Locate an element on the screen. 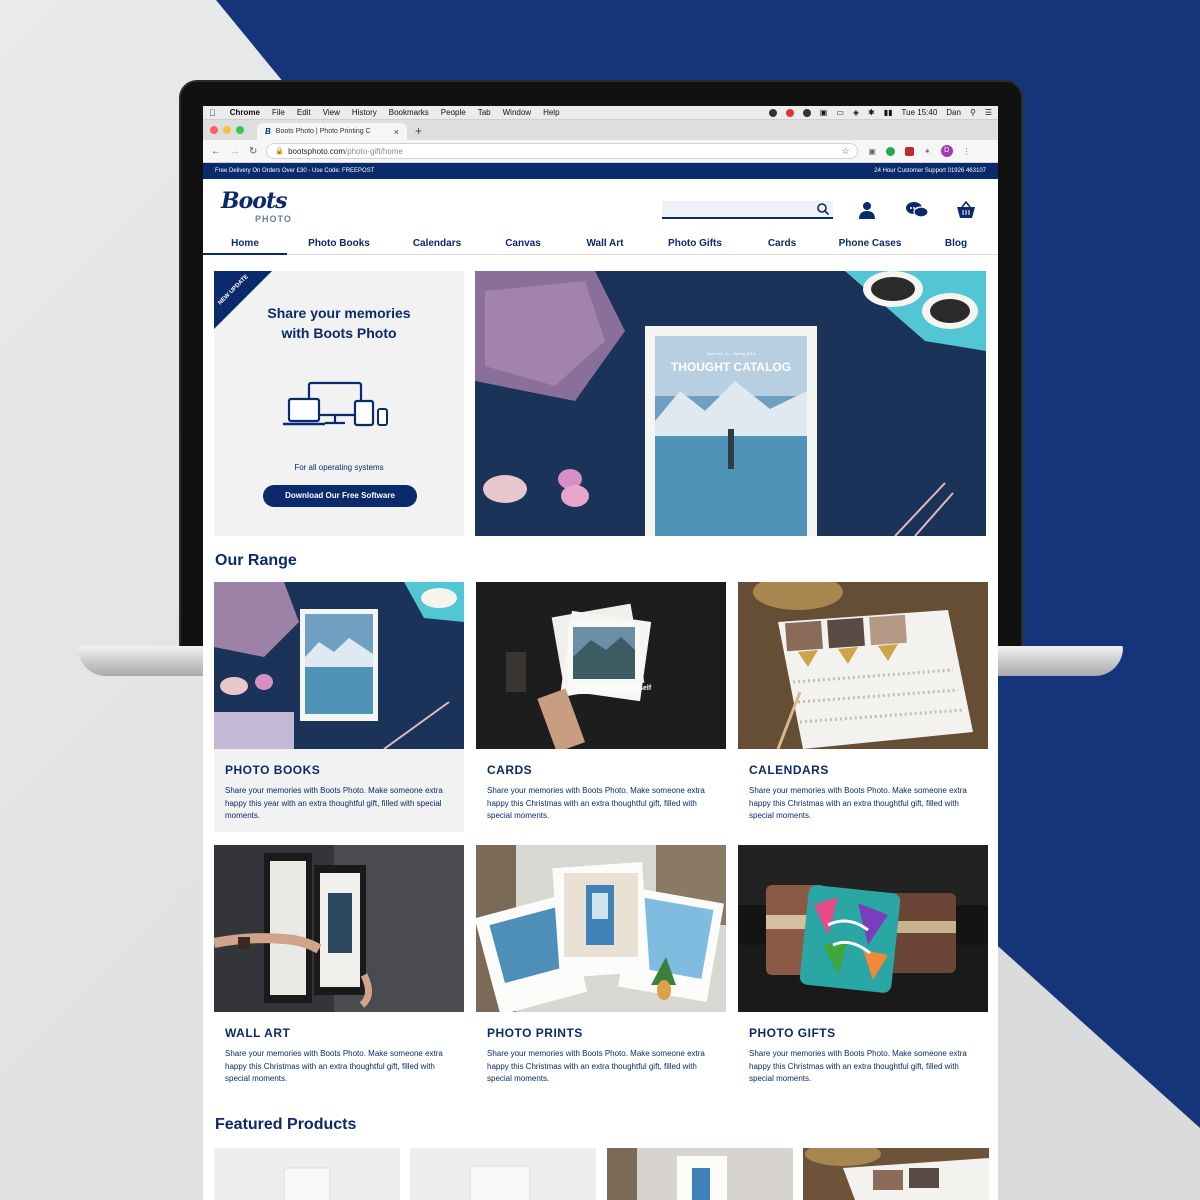 Image resolution: width=1200 pixels, height=1200 pixels. menu-bookmarks: Bookmarks is located at coordinates (409, 112).